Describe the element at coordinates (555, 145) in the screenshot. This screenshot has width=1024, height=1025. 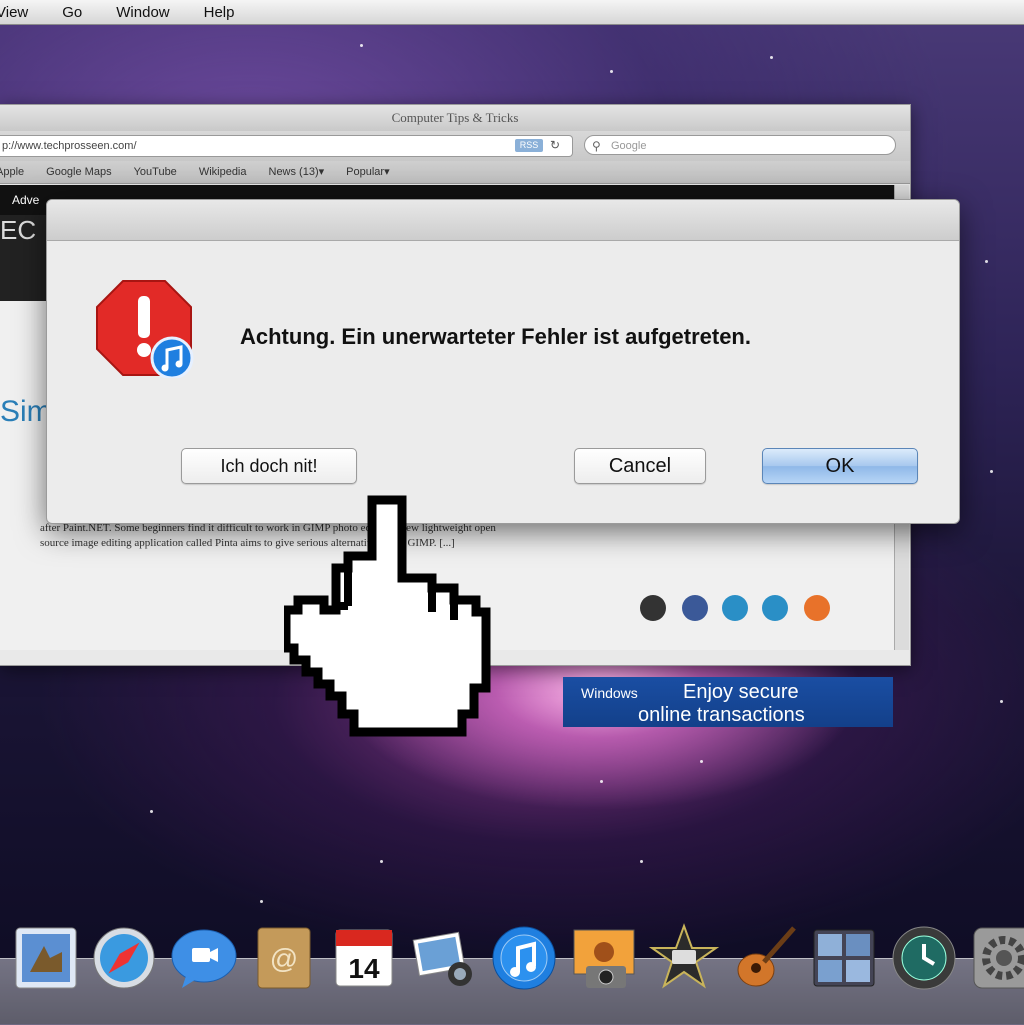
I see `reload-icon: ↻` at that location.